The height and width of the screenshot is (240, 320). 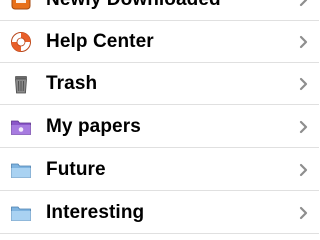 I want to click on list-item-label: Newly Downloaded, so click(x=133, y=5).